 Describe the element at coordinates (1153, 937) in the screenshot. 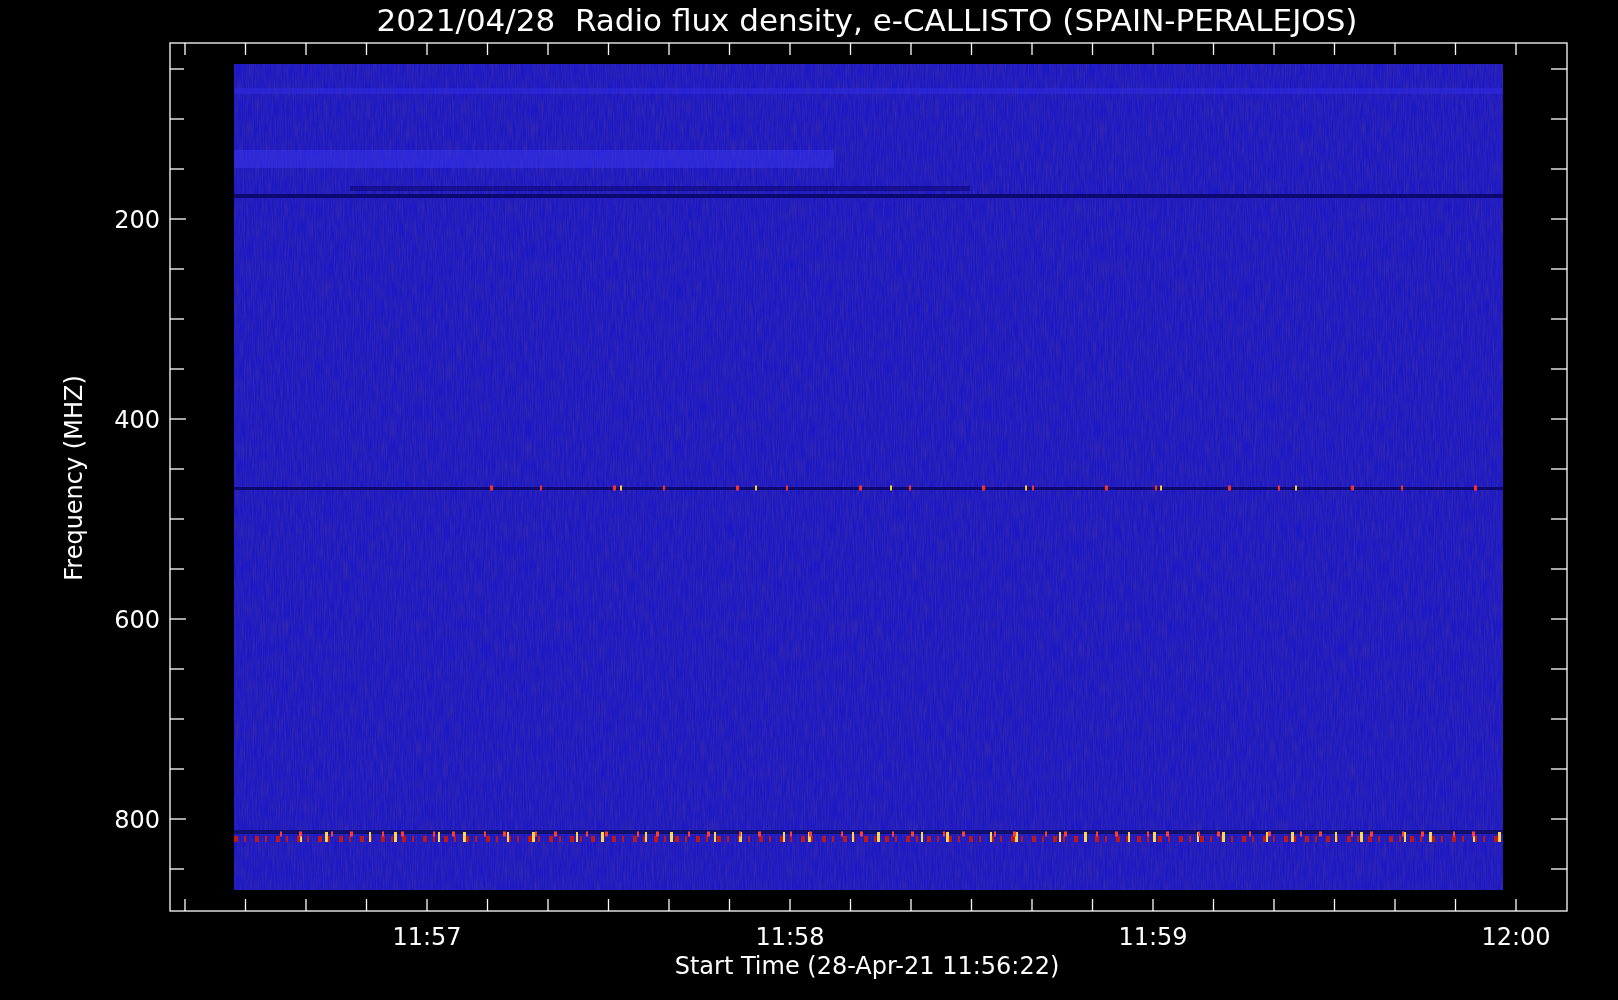

I see `x-tick-label: 11:59` at that location.